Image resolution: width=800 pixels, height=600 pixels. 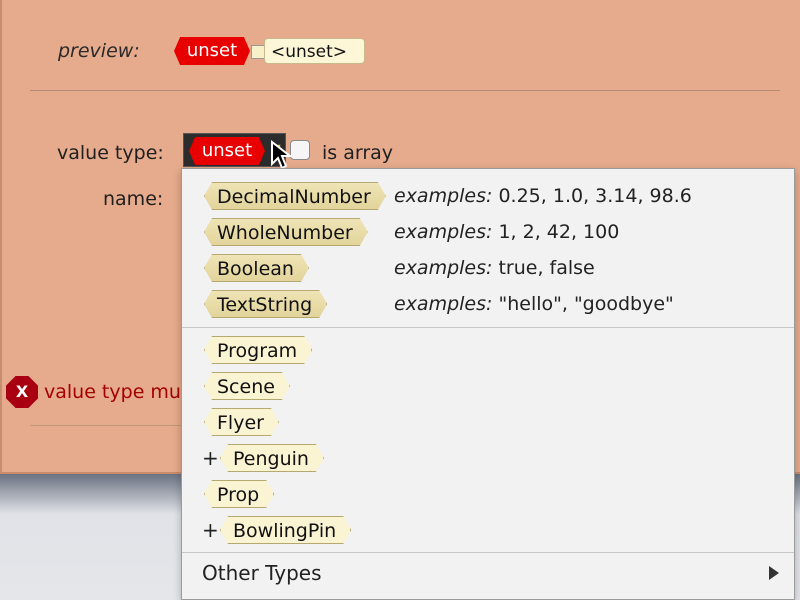 What do you see at coordinates (272, 458) in the screenshot?
I see `menu-item-penguin: Penguin` at bounding box center [272, 458].